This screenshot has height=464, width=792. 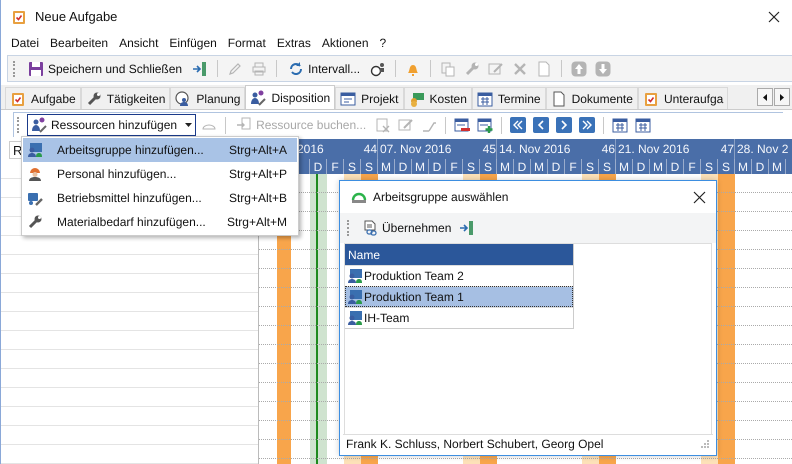 I want to click on table-row: IH-Team, so click(x=459, y=317).